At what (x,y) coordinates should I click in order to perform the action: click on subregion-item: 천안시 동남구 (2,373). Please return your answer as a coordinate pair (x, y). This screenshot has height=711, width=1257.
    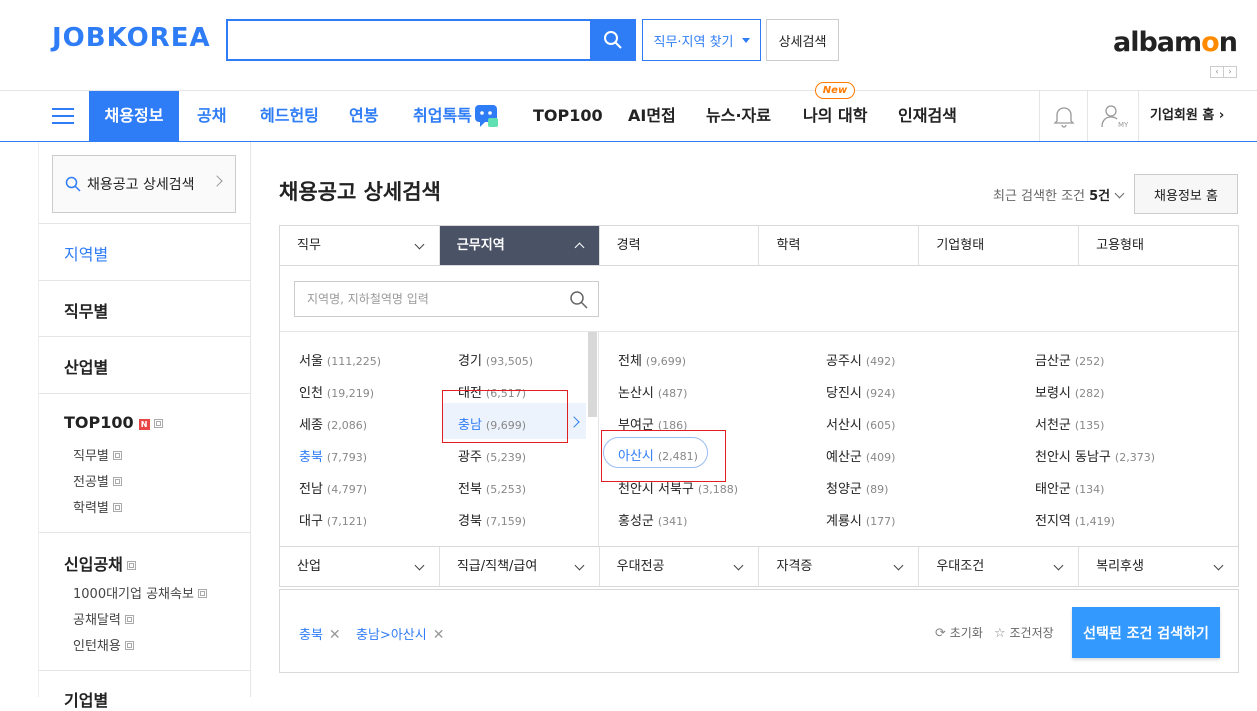
    Looking at the image, I should click on (1095, 455).